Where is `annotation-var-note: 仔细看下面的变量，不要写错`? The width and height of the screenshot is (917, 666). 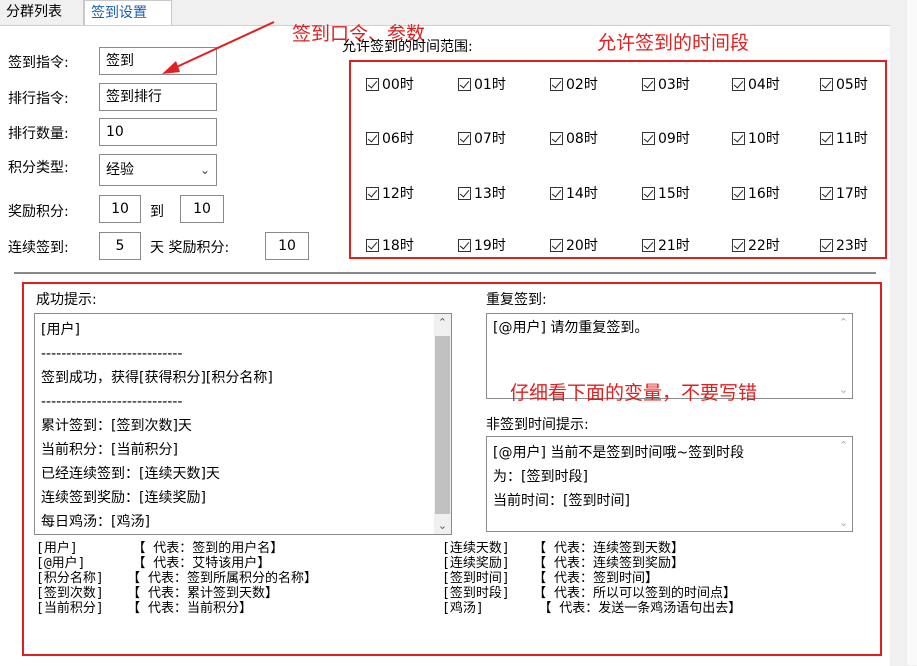 annotation-var-note: 仔细看下面的变量，不要写错 is located at coordinates (634, 393).